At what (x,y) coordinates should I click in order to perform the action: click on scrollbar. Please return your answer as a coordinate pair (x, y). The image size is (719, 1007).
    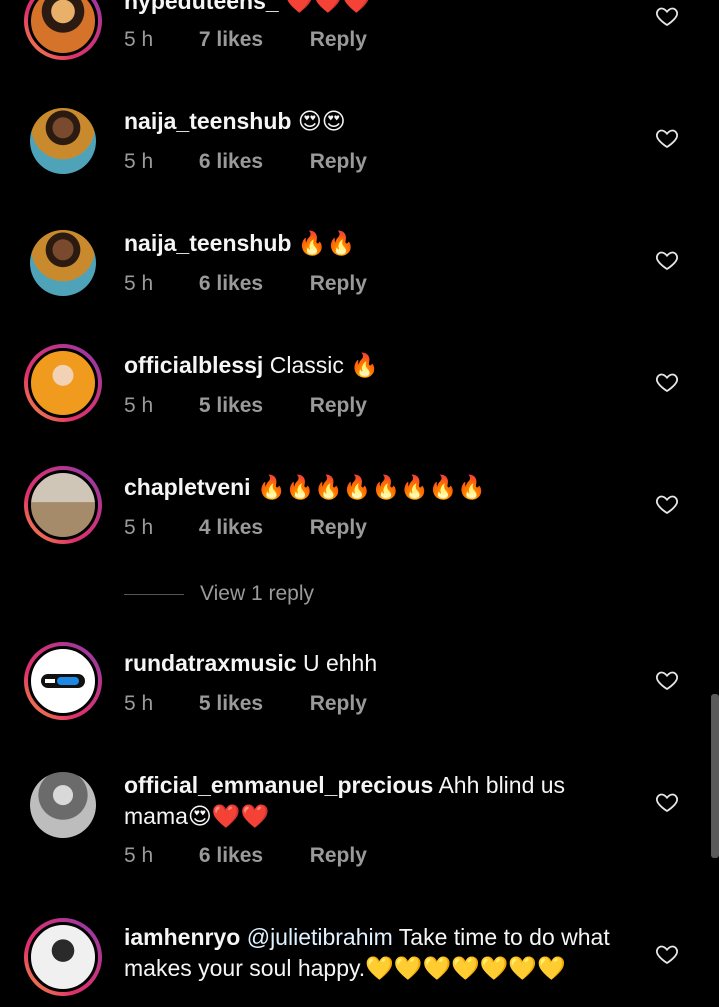
    Looking at the image, I should click on (715, 776).